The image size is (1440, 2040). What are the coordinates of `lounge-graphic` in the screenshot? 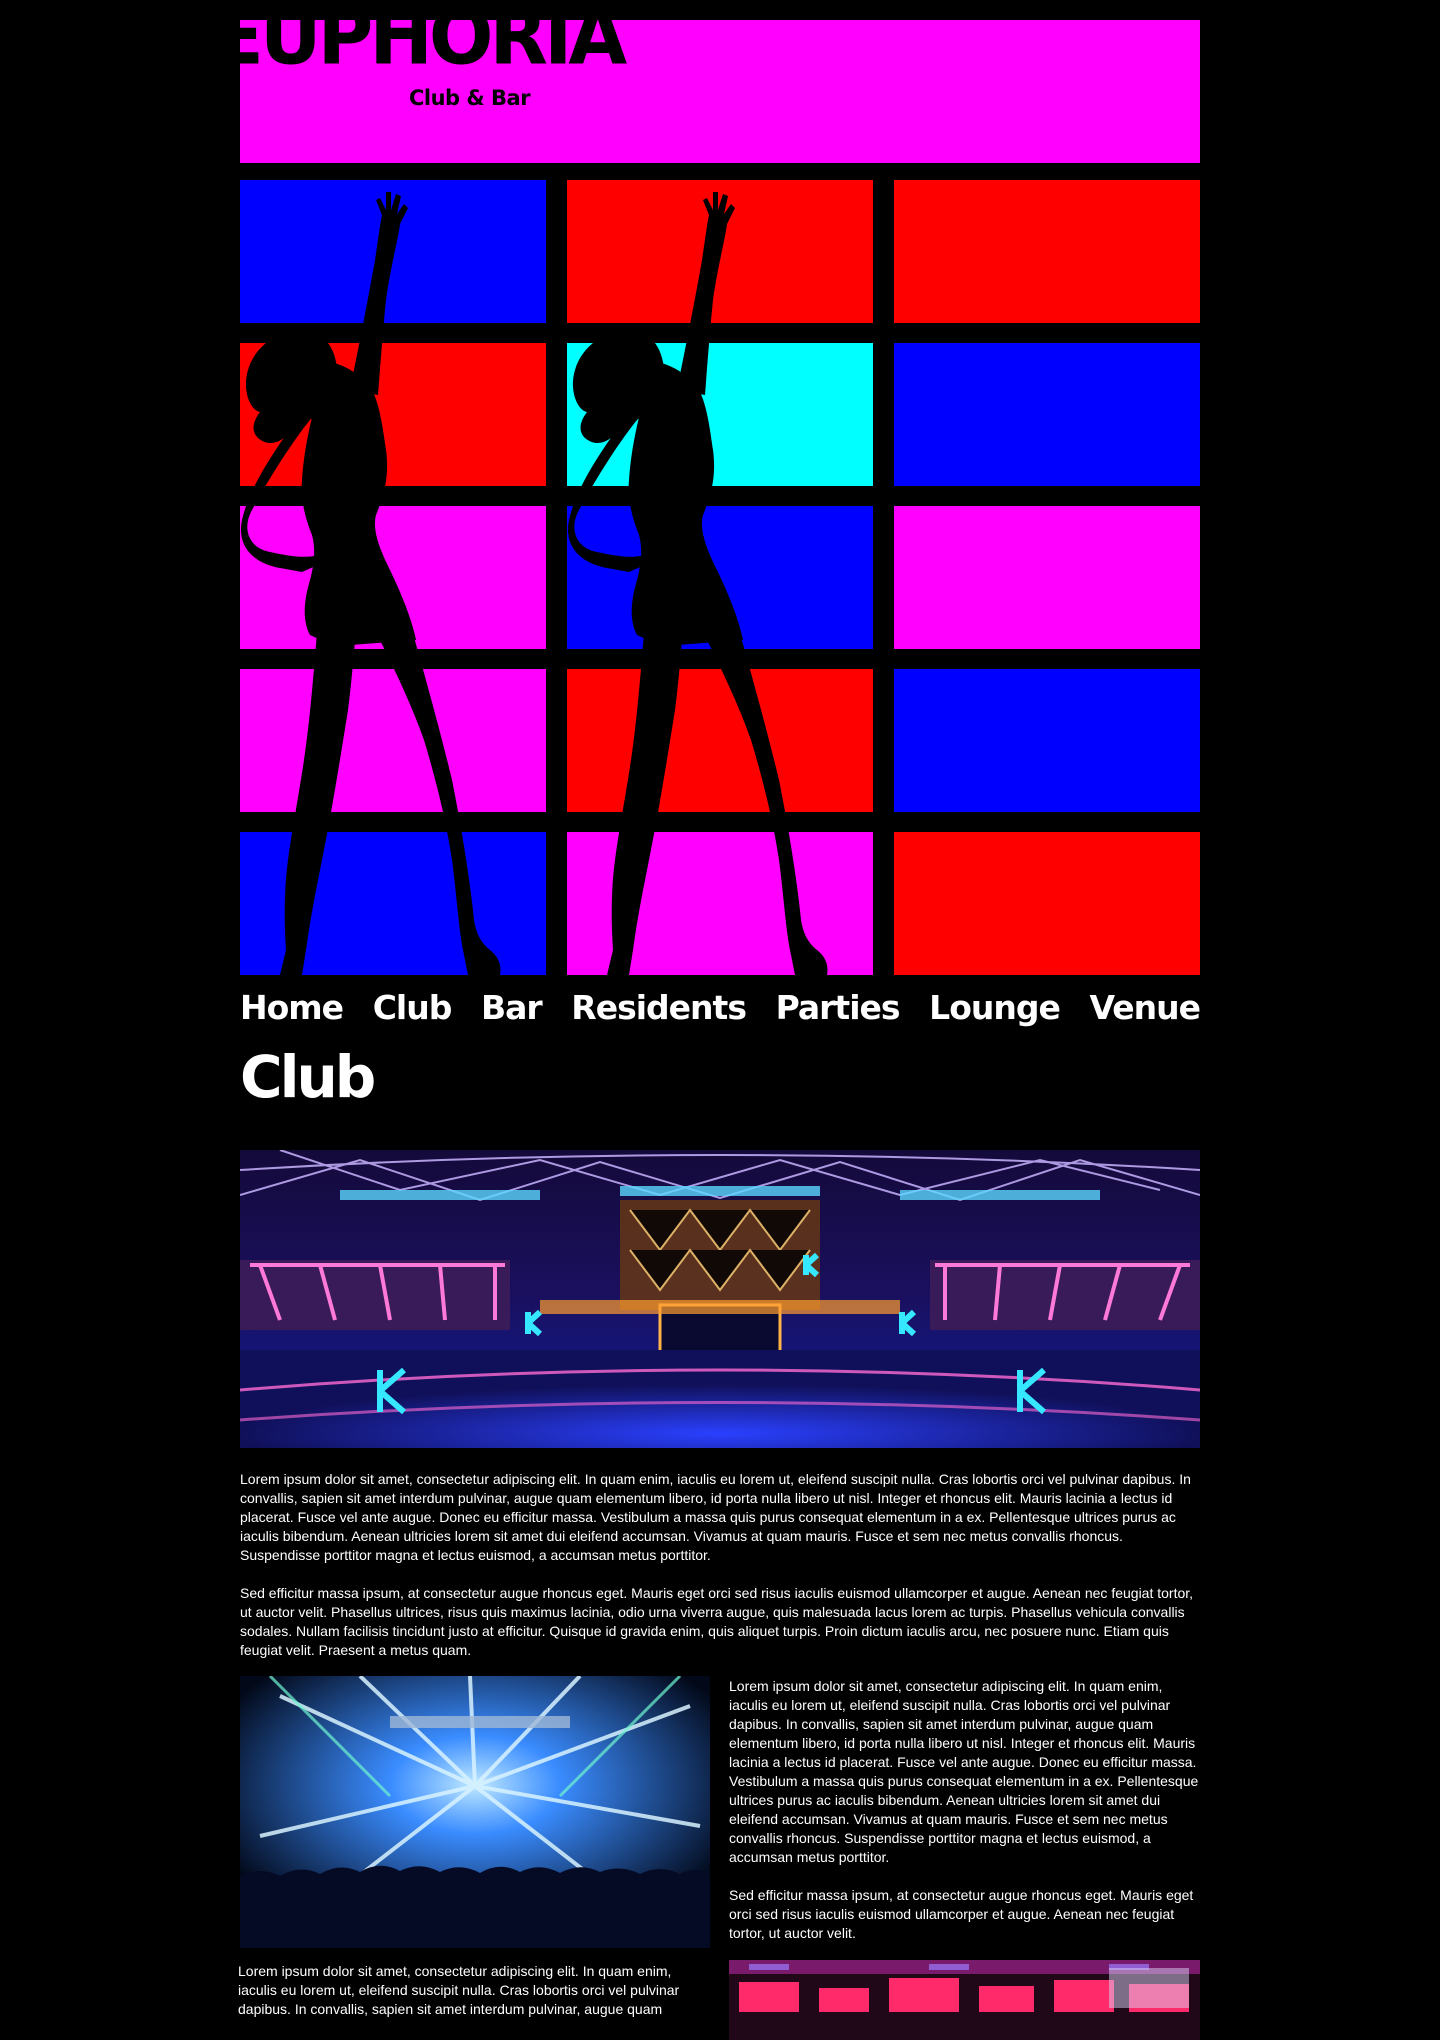 It's located at (964, 2000).